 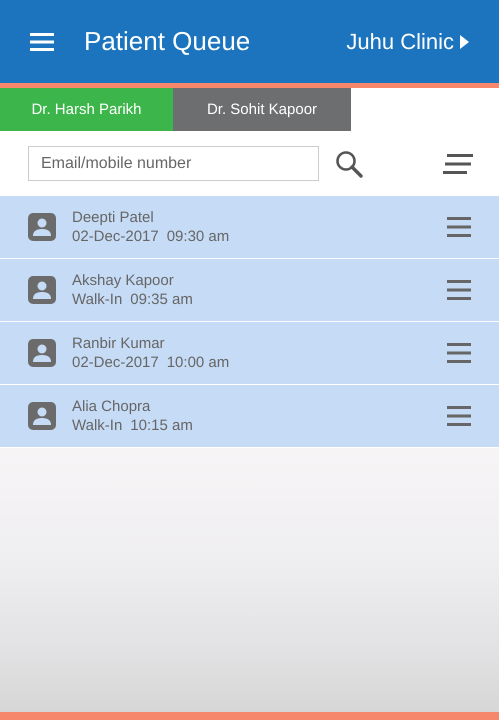 I want to click on doctor-tab: Dr. Sohit Kapoor, so click(x=262, y=109).